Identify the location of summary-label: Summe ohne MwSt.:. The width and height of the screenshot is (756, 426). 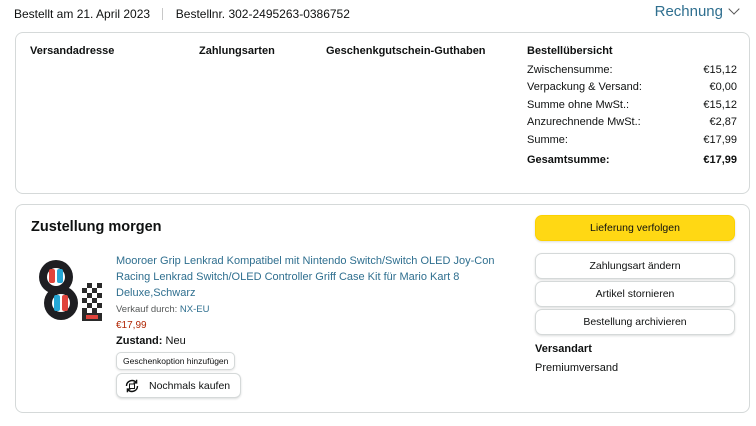
(578, 105).